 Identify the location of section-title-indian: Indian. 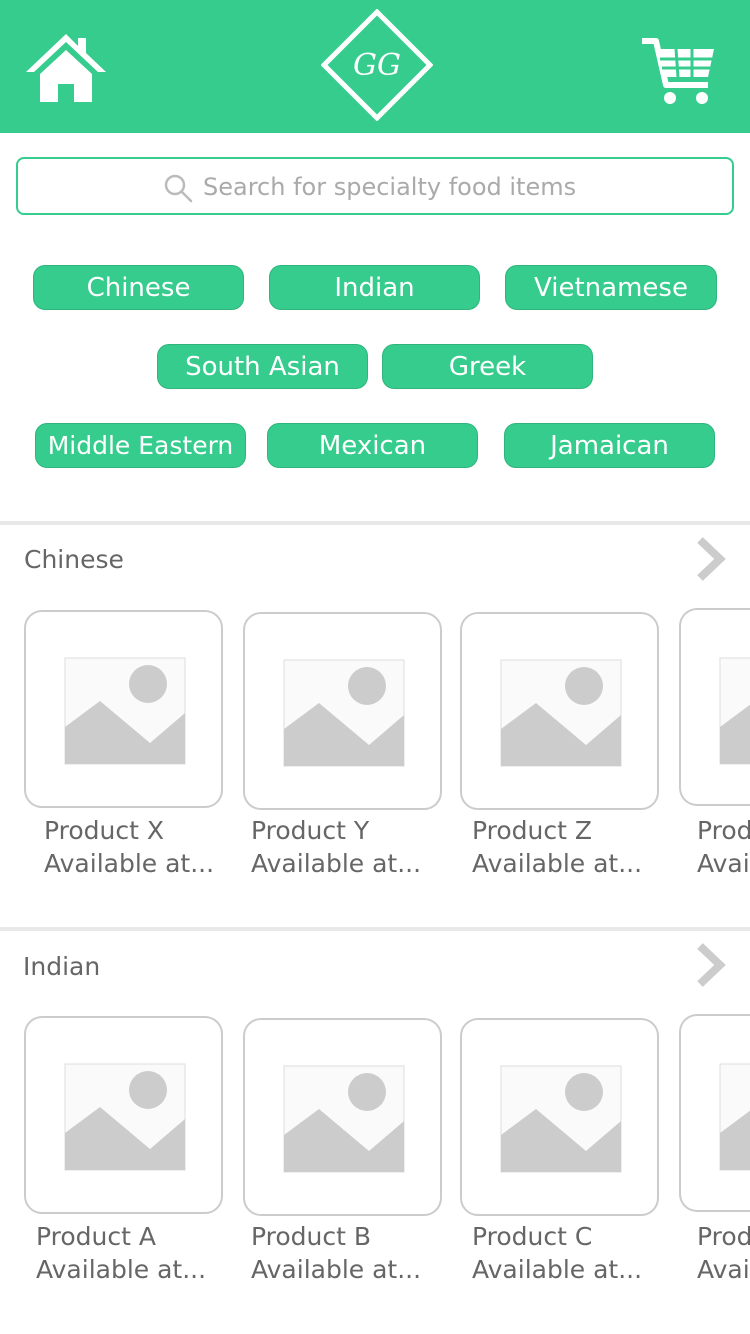
(62, 966).